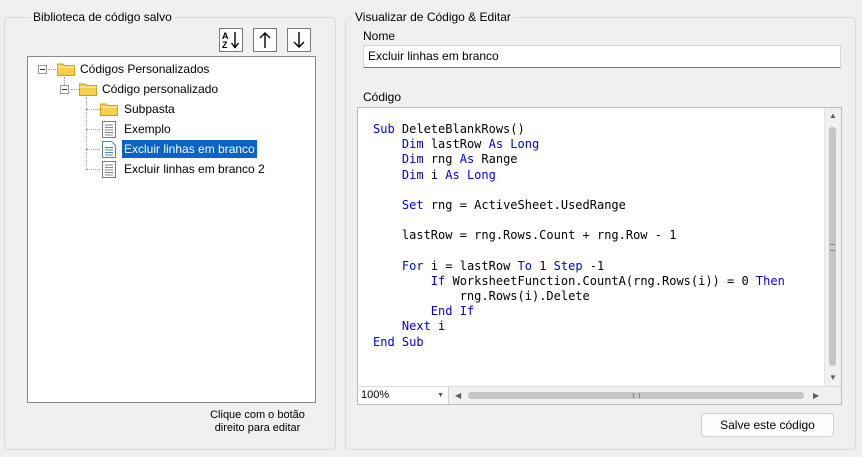 The height and width of the screenshot is (457, 862). What do you see at coordinates (579, 311) in the screenshot?
I see `code-line: End If` at bounding box center [579, 311].